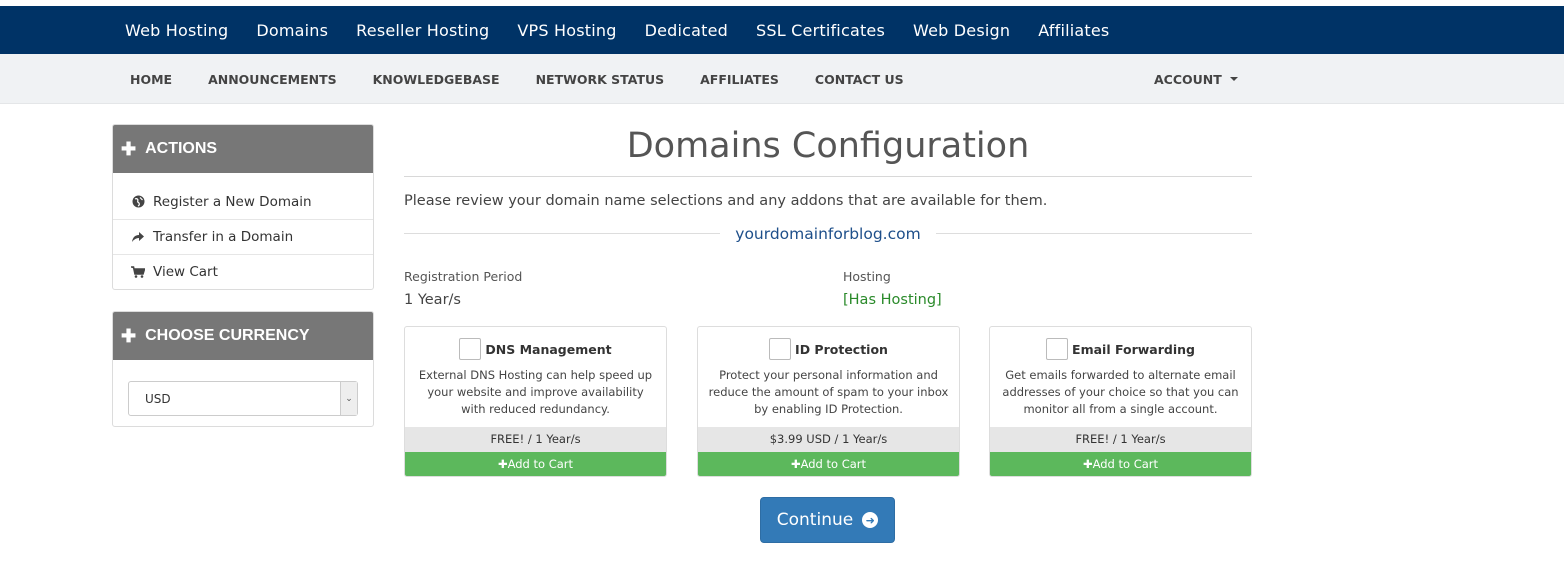 This screenshot has height=586, width=1564. I want to click on topnav-ssl-certificates: SSL Certificates, so click(820, 30).